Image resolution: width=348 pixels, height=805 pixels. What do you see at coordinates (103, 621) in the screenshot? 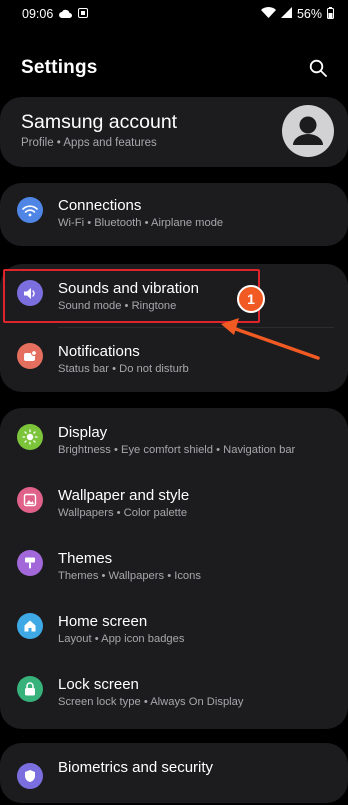
I see `item-title: Home screen` at bounding box center [103, 621].